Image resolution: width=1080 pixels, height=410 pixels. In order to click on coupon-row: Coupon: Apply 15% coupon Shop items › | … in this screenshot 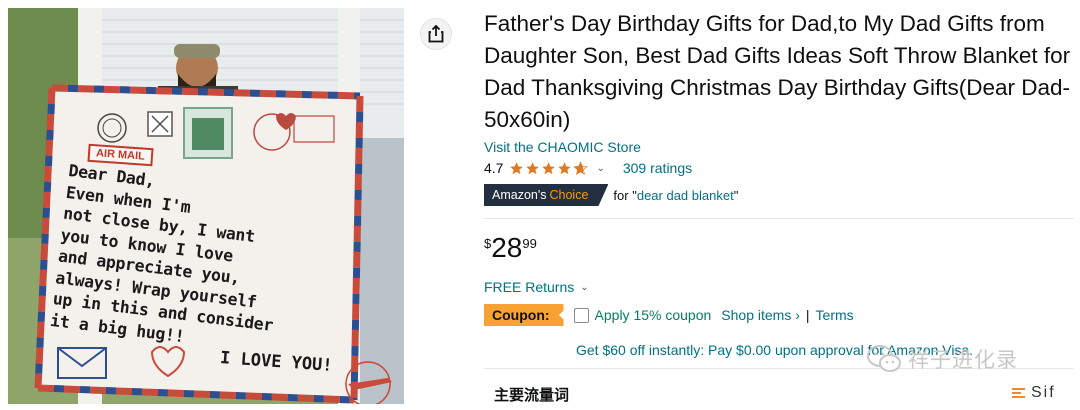, I will do `click(779, 315)`.